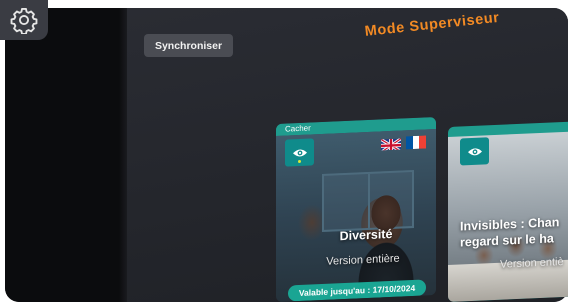 The height and width of the screenshot is (302, 568). I want to click on settings-button, so click(24, 20).